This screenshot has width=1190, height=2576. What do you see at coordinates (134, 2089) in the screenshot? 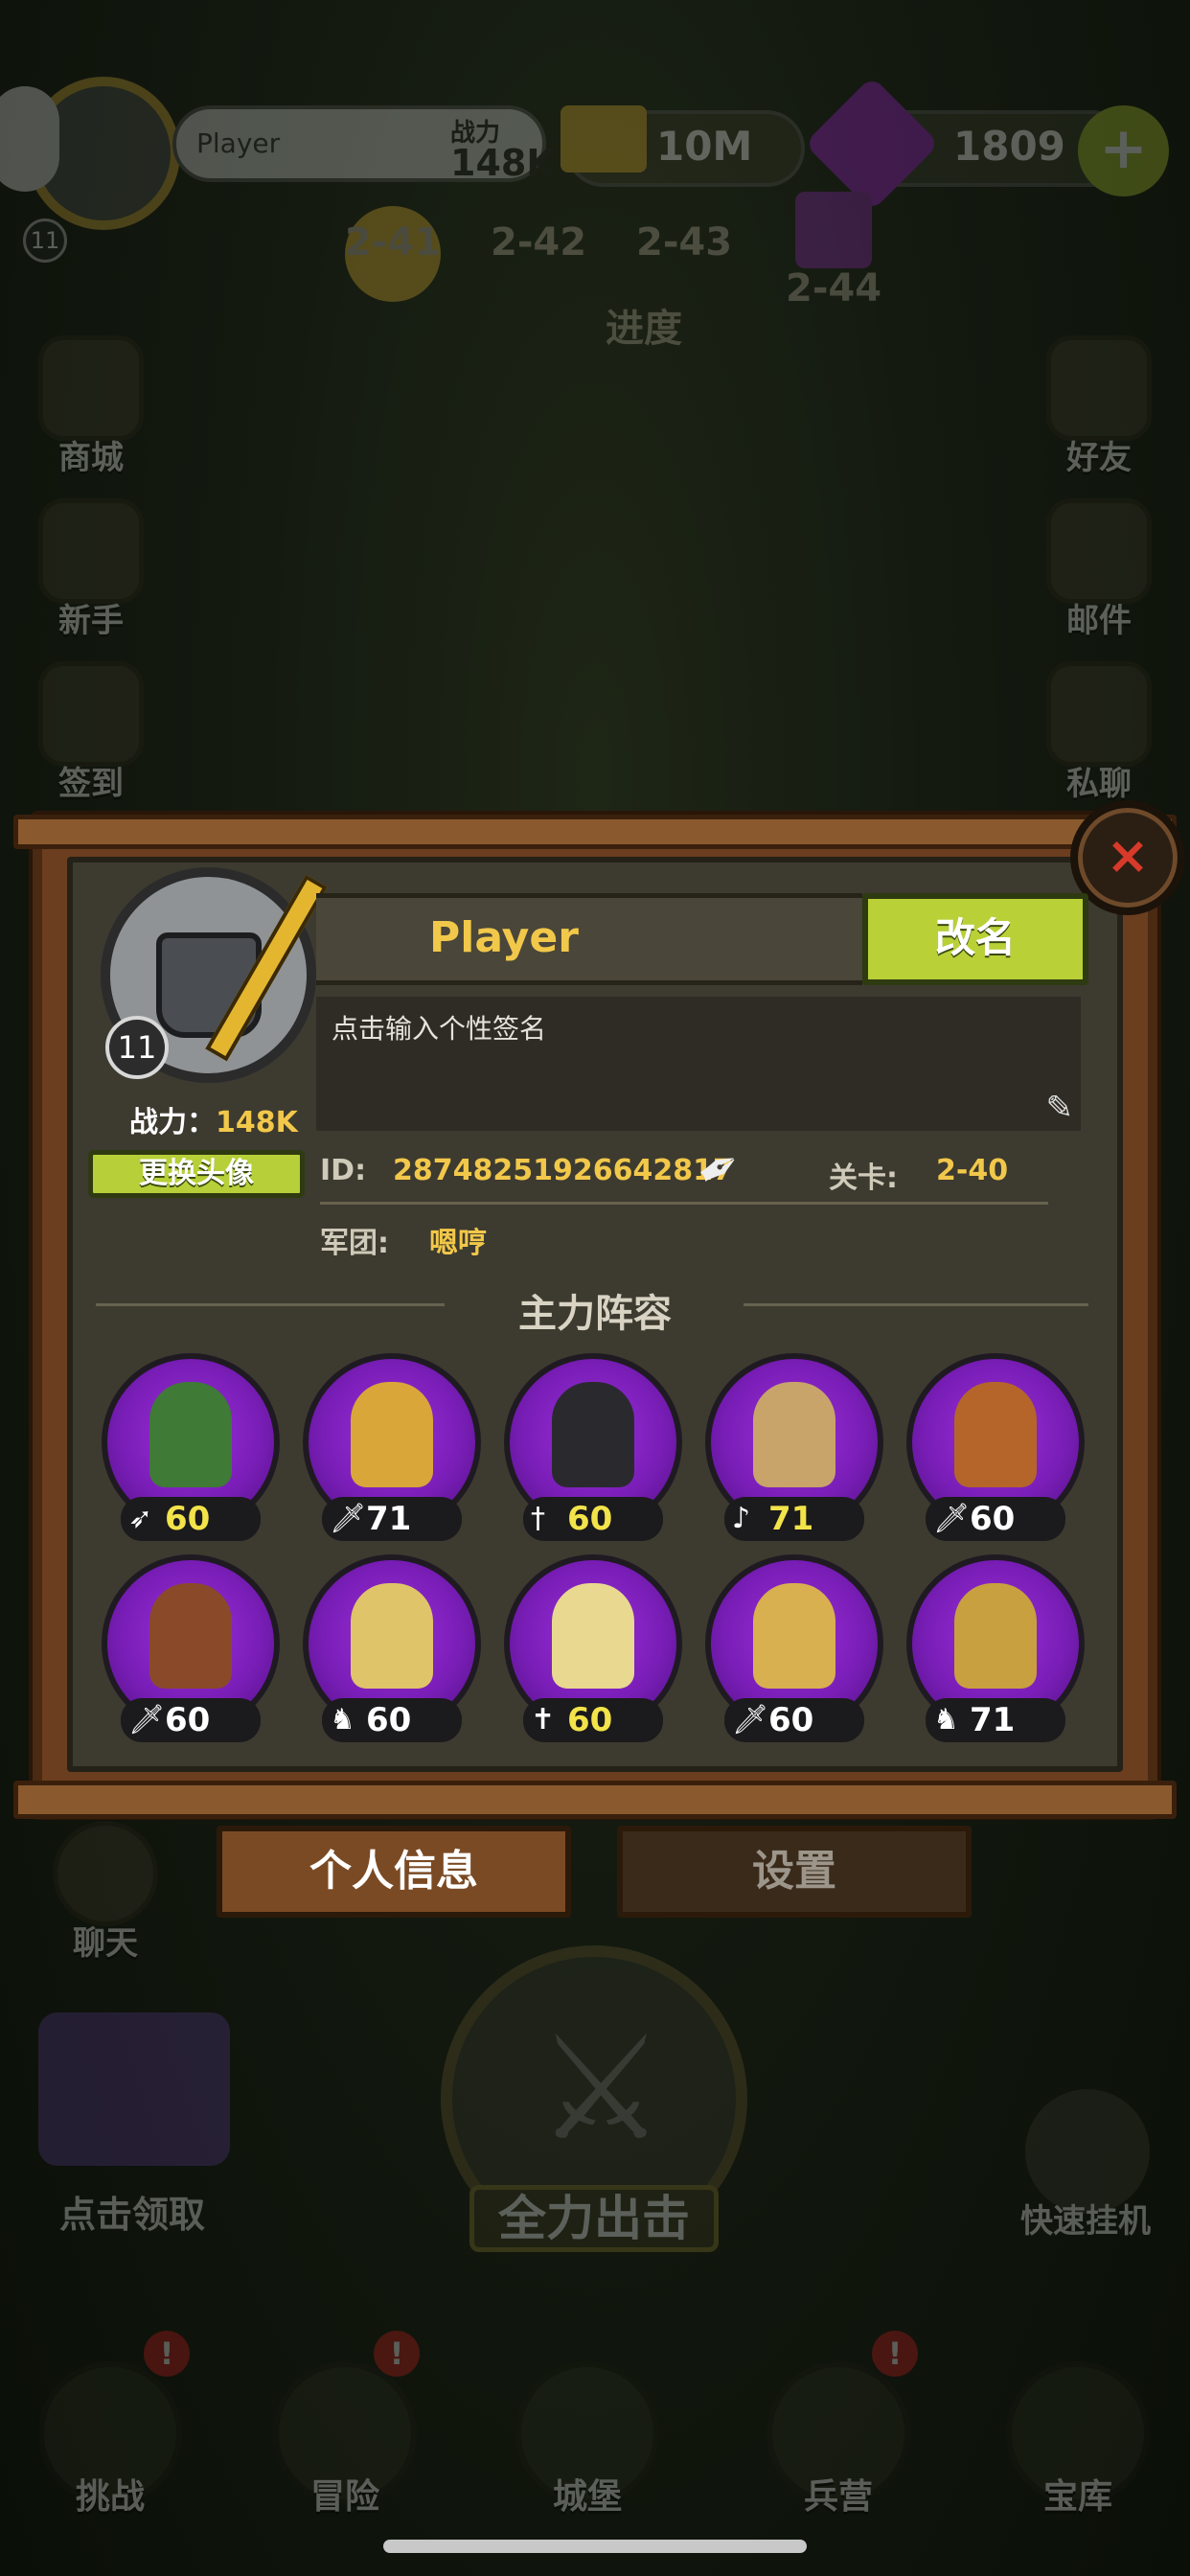
I see `treasure-chest-icon` at bounding box center [134, 2089].